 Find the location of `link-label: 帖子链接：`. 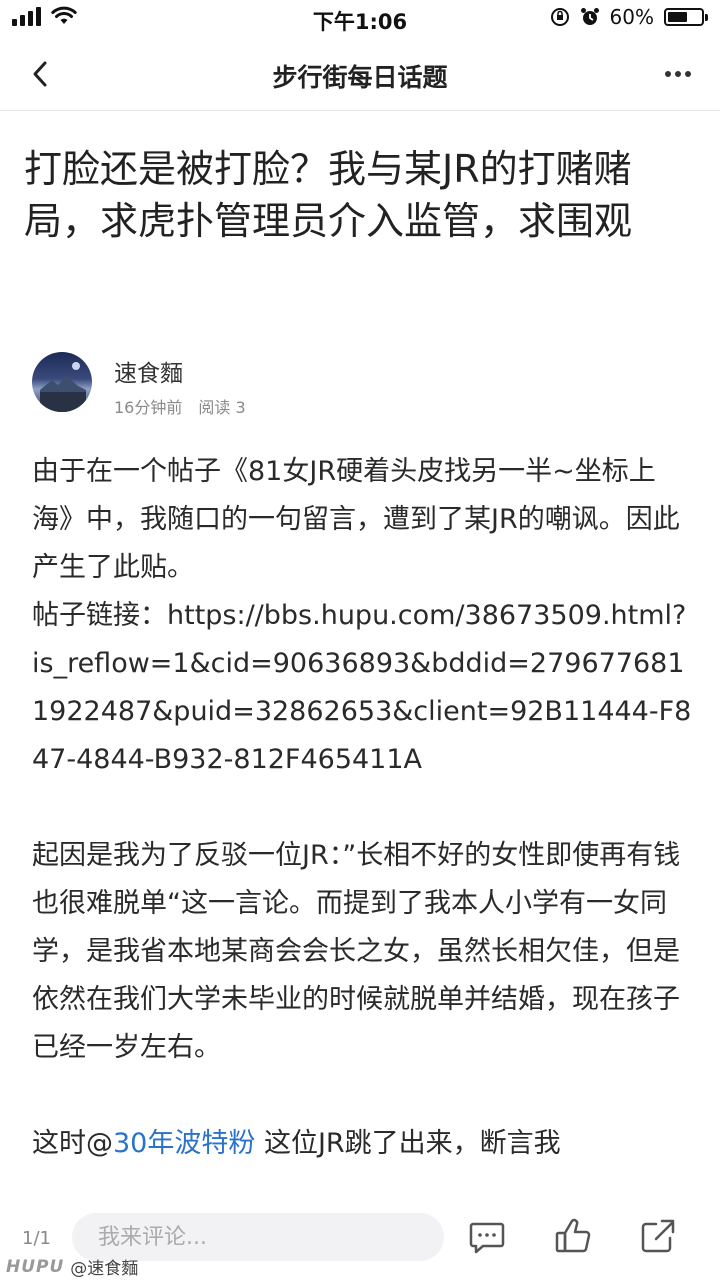

link-label: 帖子链接： is located at coordinates (99, 615).